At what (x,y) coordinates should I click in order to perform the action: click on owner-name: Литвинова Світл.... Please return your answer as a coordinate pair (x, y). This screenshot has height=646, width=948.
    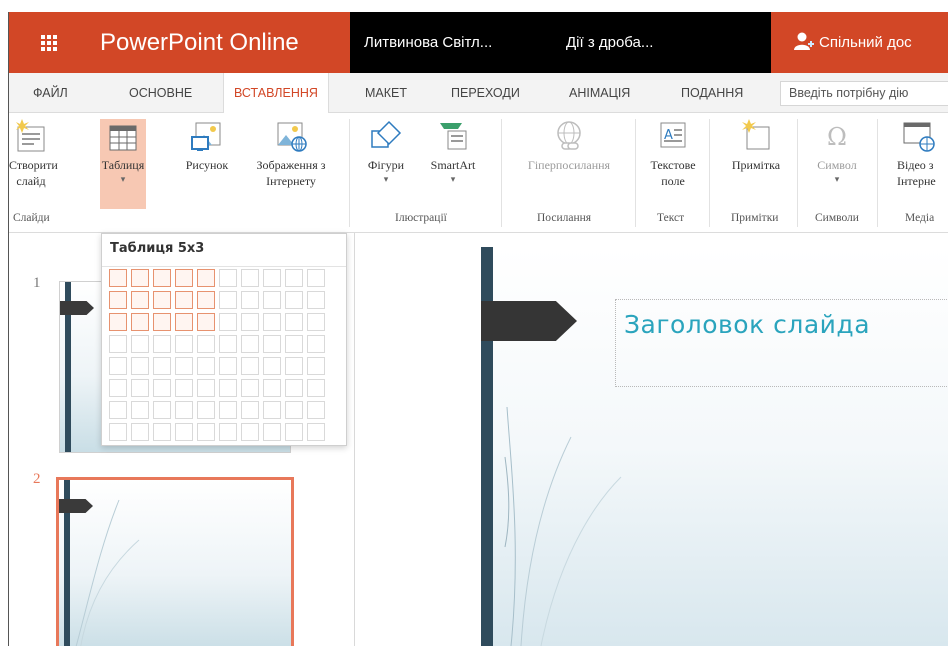
    Looking at the image, I should click on (428, 42).